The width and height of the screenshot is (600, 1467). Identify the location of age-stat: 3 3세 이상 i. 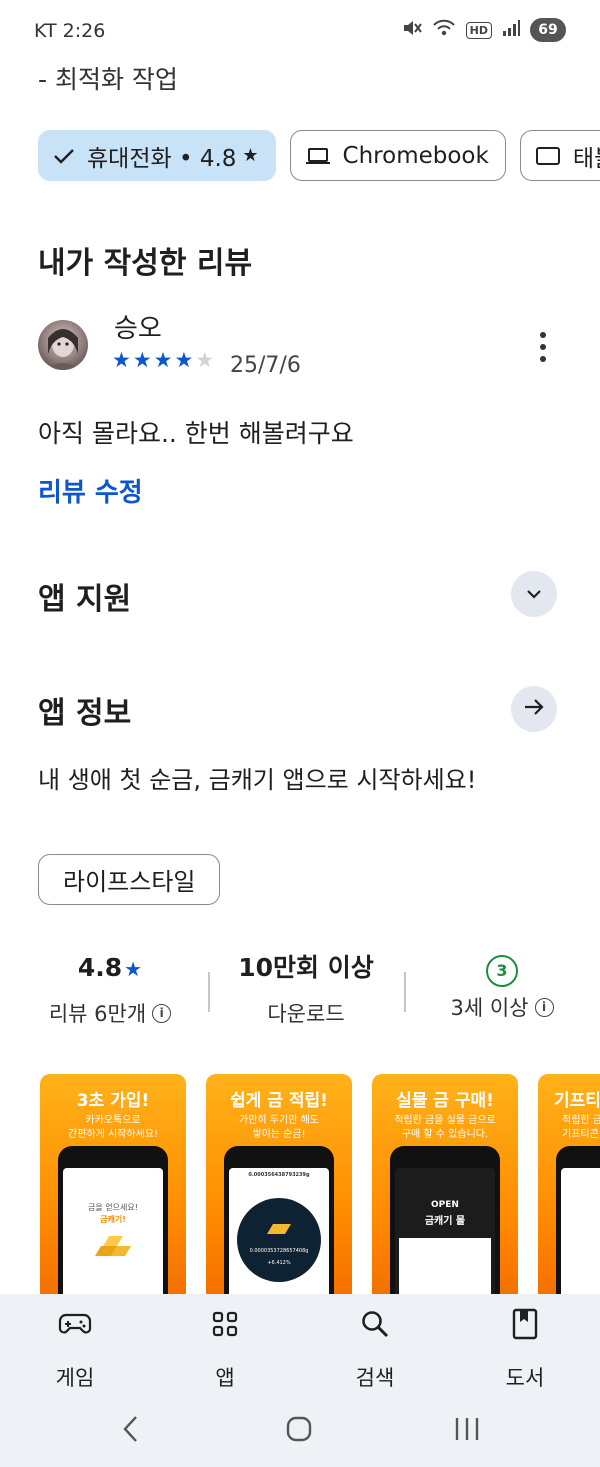
(502, 986).